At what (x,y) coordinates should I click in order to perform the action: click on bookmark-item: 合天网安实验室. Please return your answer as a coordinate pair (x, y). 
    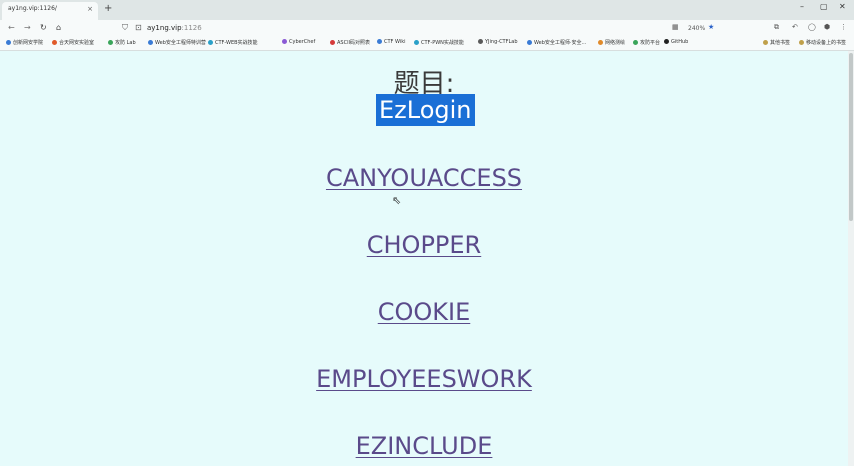
    Looking at the image, I should click on (73, 42).